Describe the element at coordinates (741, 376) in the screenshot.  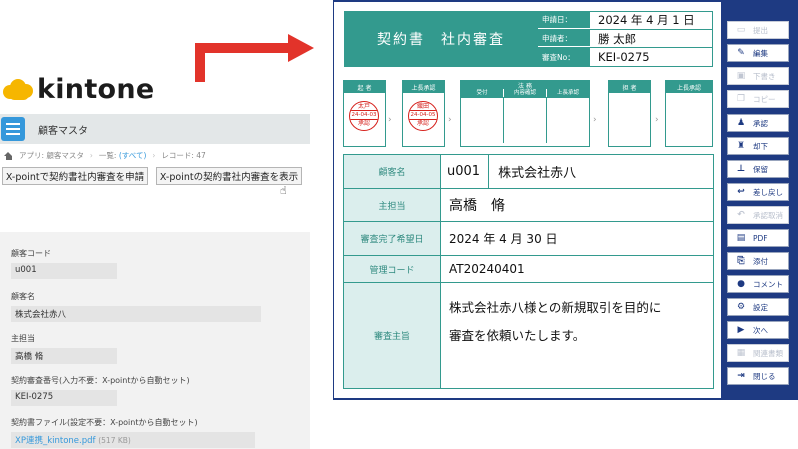
I see `close-door-icon: ⇥` at that location.